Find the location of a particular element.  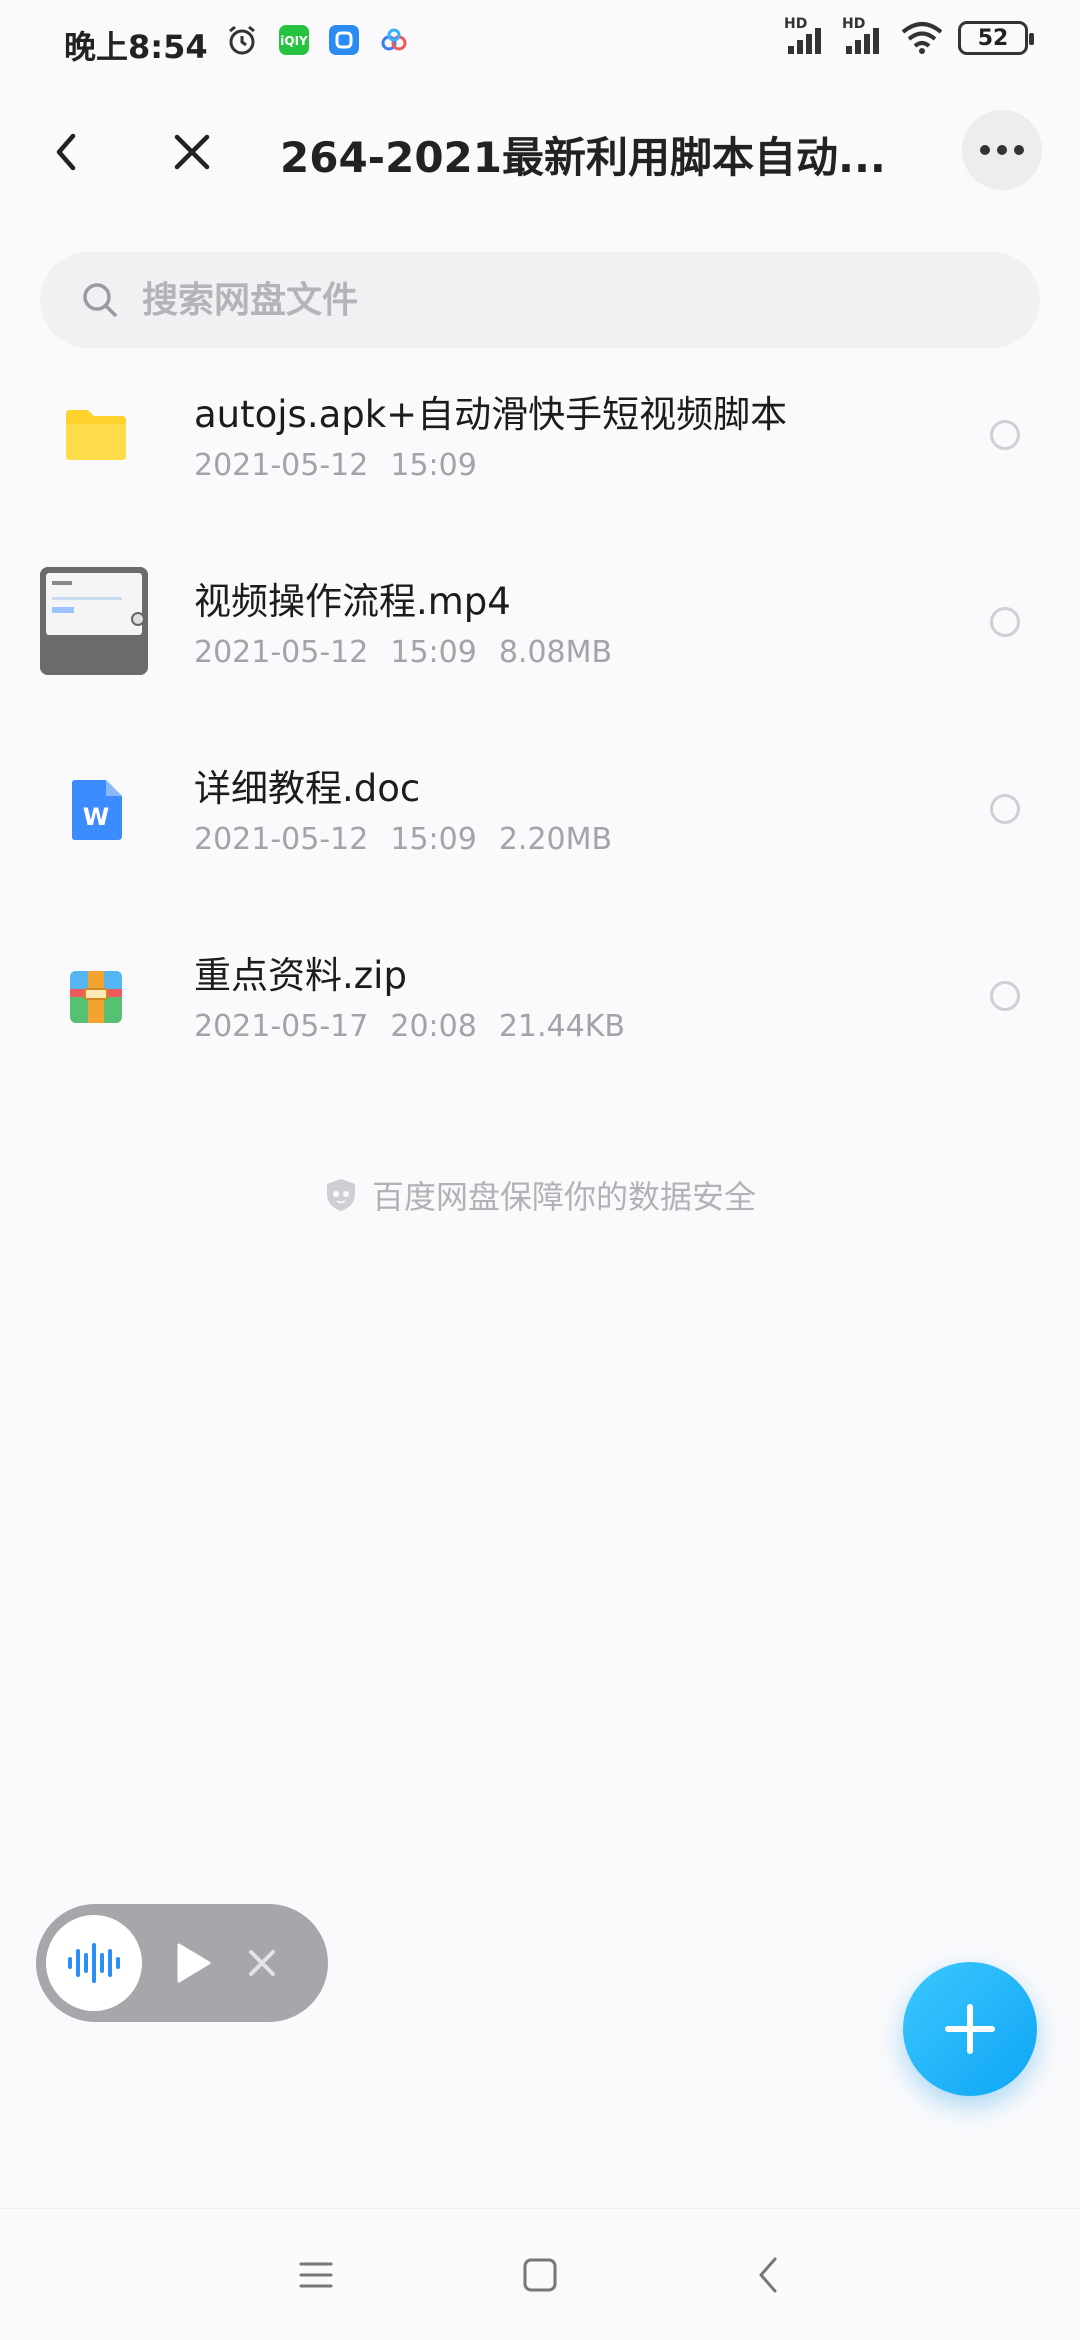

svg-text: iQIY is located at coordinates (294, 41).